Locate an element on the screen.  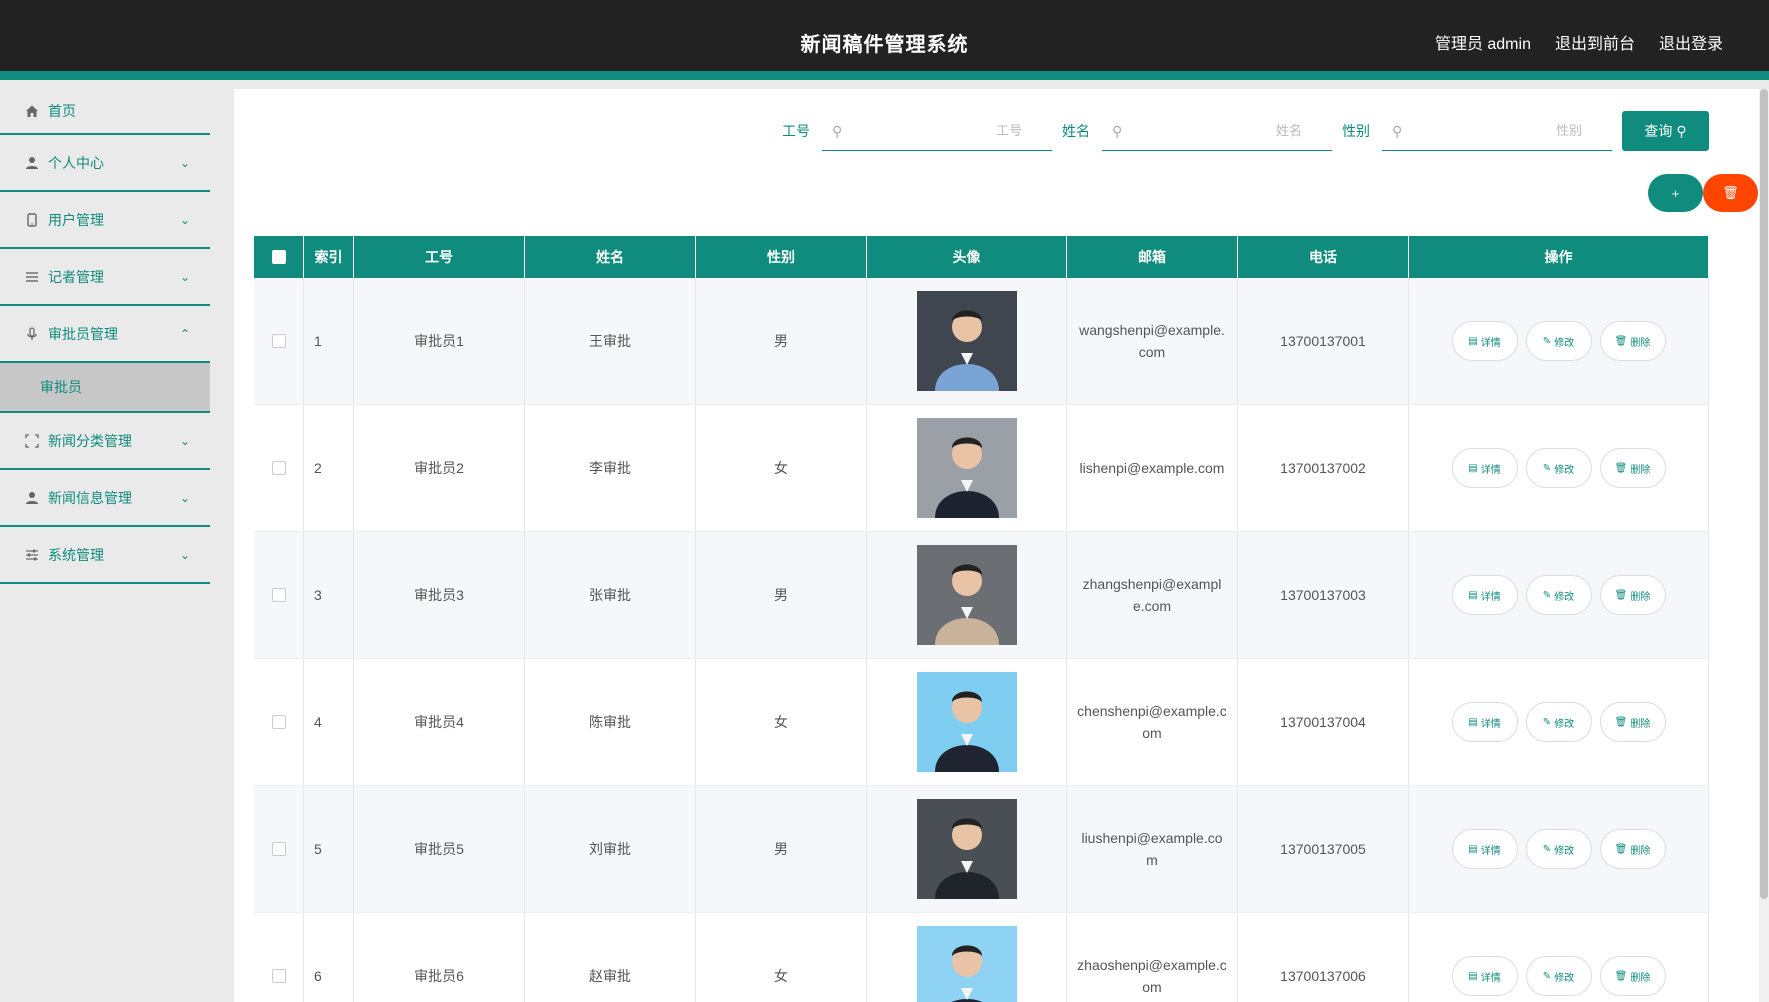
query-button: 查询 ⚲ is located at coordinates (1665, 131).